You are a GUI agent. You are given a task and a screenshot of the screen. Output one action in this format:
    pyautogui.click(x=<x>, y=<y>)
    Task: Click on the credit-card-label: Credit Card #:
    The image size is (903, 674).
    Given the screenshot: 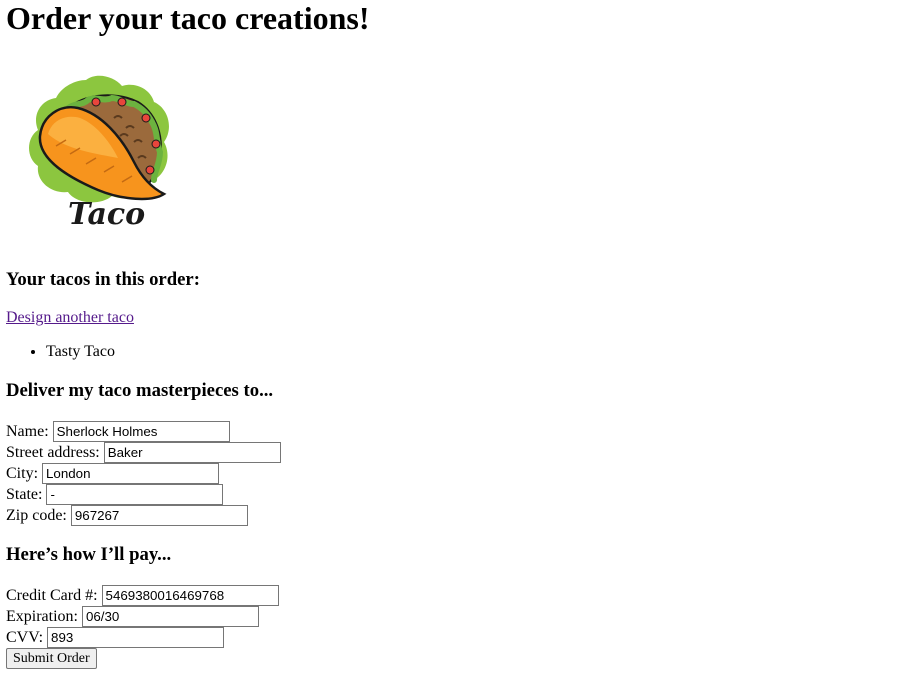 What is the action you would take?
    pyautogui.click(x=52, y=595)
    